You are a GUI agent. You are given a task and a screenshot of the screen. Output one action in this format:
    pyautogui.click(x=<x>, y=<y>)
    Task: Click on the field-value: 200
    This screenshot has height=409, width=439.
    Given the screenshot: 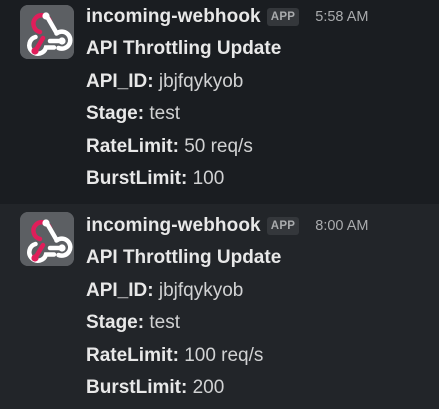 What is the action you would take?
    pyautogui.click(x=208, y=387)
    